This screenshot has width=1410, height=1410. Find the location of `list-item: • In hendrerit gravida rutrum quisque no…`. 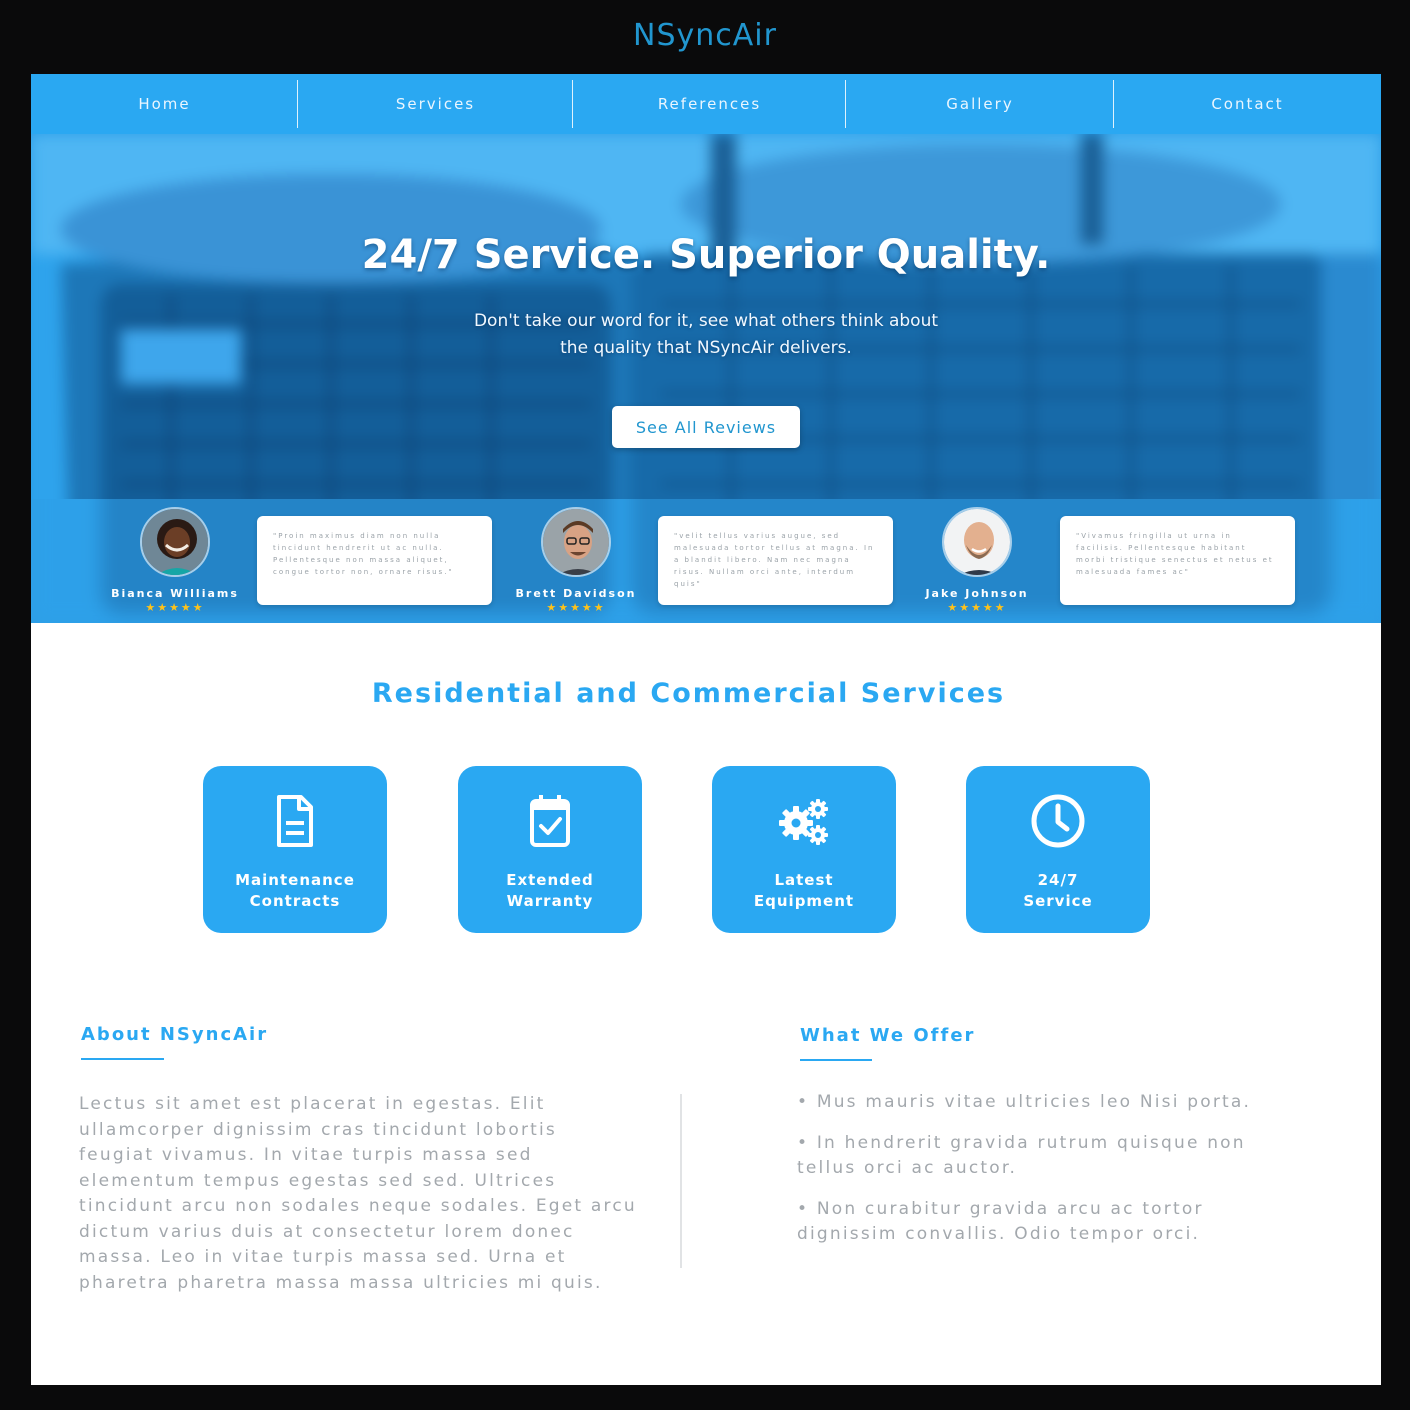

list-item: • In hendrerit gravida rutrum quisque no… is located at coordinates (1021, 1155).